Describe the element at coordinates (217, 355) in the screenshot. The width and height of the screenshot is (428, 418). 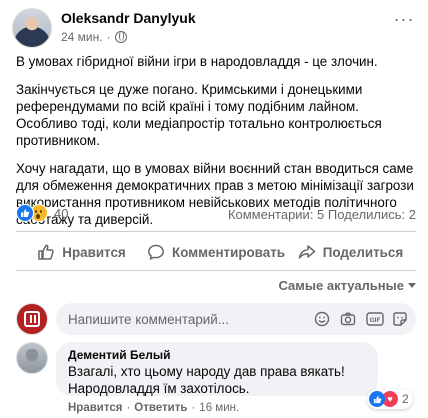
I see `comment-author: Дементий Белый` at that location.